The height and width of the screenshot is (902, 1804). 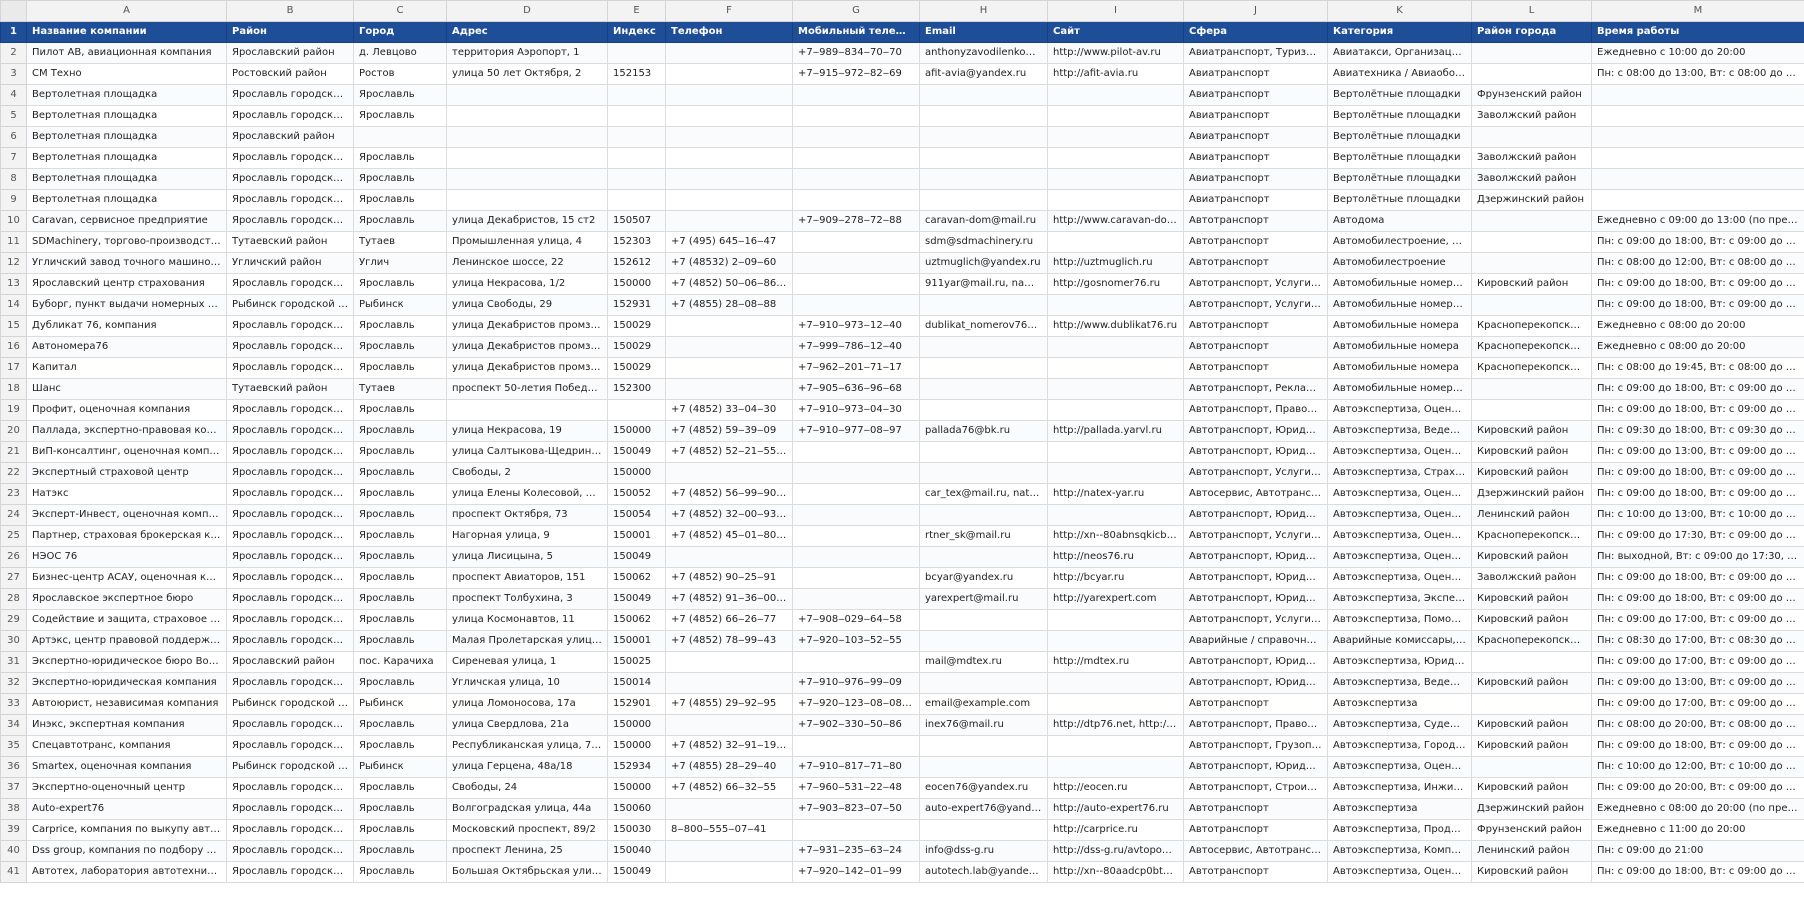 What do you see at coordinates (126, 494) in the screenshot?
I see `cell-a: Натэкс` at bounding box center [126, 494].